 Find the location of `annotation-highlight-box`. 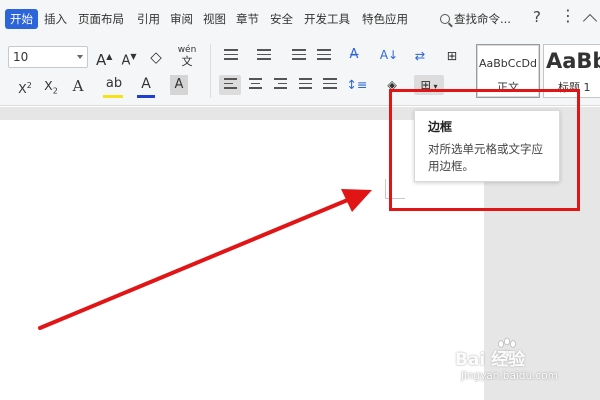

annotation-highlight-box is located at coordinates (484, 150).